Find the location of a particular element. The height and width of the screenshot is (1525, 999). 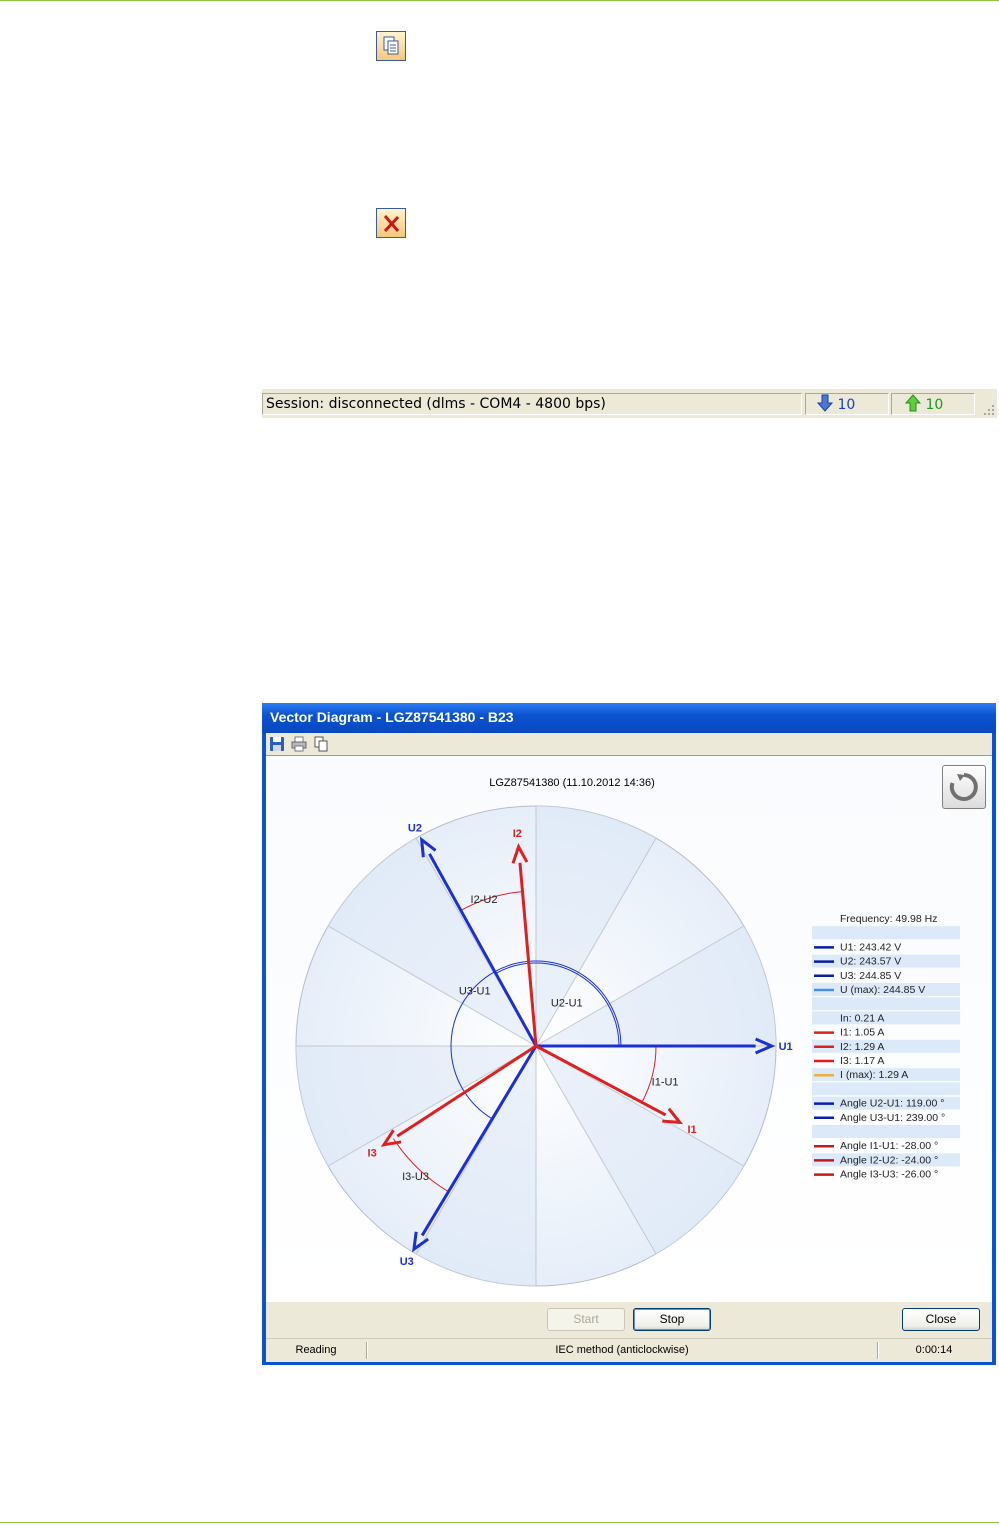

download-counter: 10 is located at coordinates (847, 404).